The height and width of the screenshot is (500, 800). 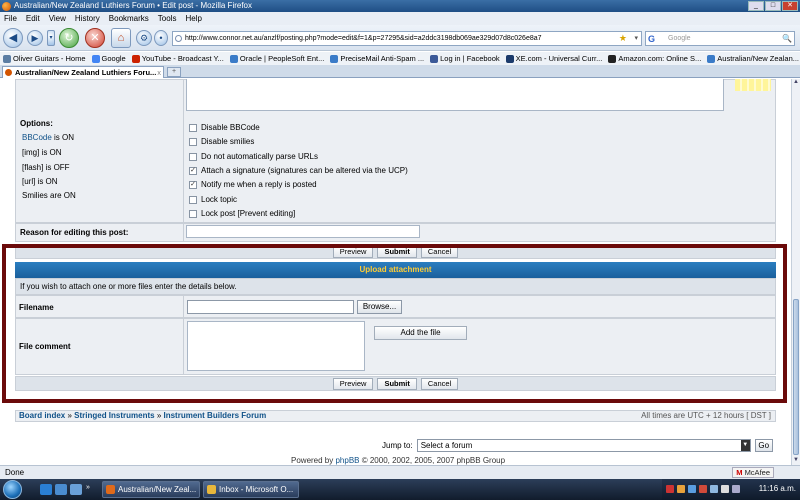 What do you see at coordinates (46, 489) in the screenshot?
I see `internet-explorer-icon` at bounding box center [46, 489].